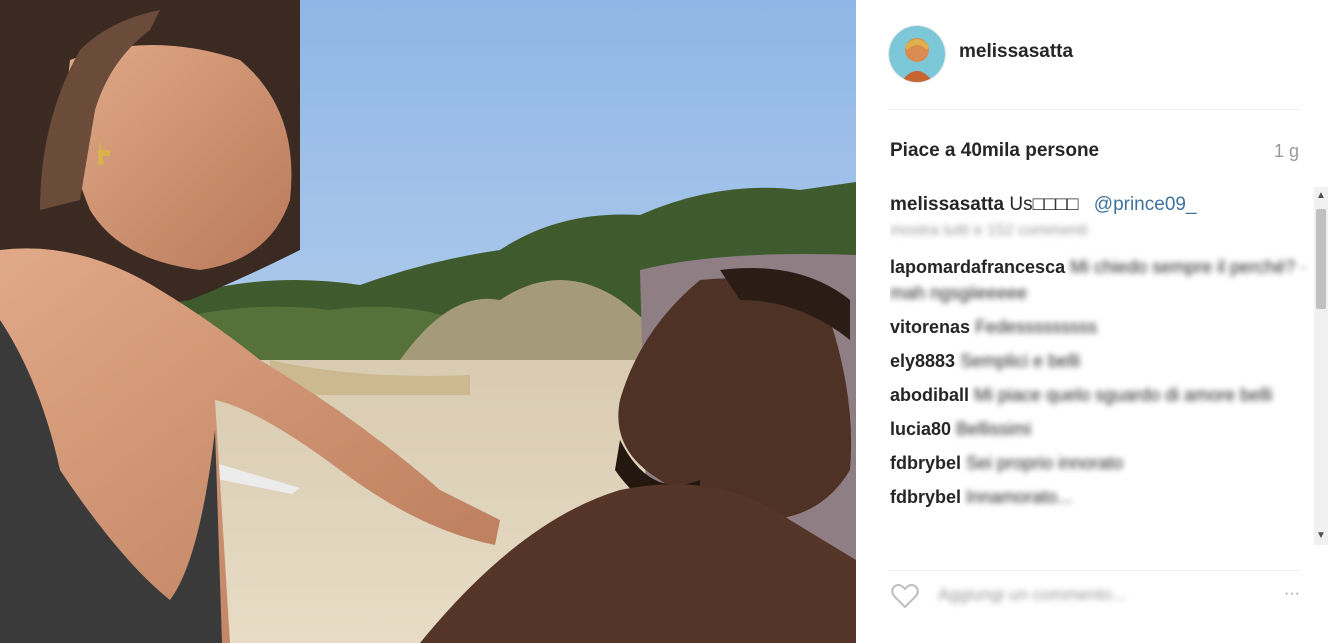 This screenshot has height=643, width=1330. What do you see at coordinates (1100, 361) in the screenshot?
I see `comment-item: ely8883 Semplici e belli` at bounding box center [1100, 361].